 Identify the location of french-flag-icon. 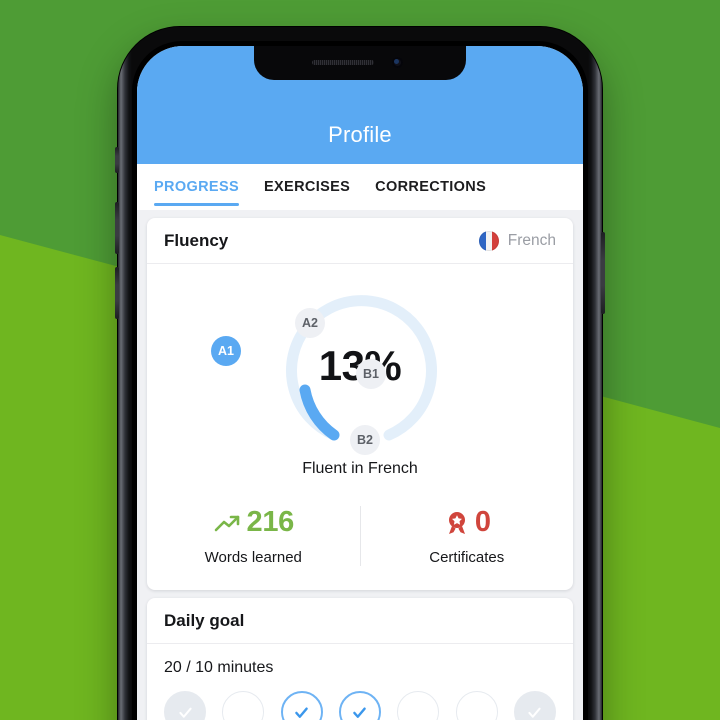
(488, 240).